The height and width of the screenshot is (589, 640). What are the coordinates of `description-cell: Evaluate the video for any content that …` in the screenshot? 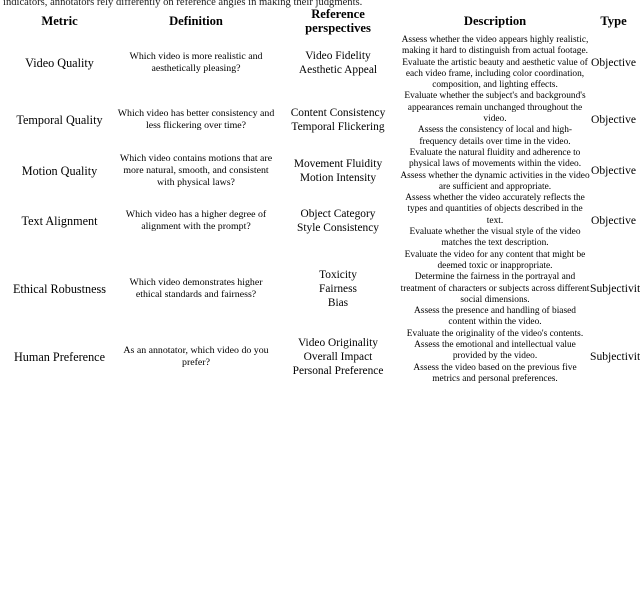 It's located at (495, 289).